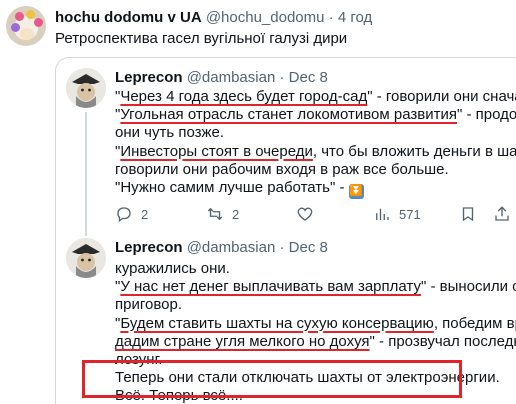 Image resolution: width=516 pixels, height=404 pixels. Describe the element at coordinates (124, 215) in the screenshot. I see `reply-icon` at that location.